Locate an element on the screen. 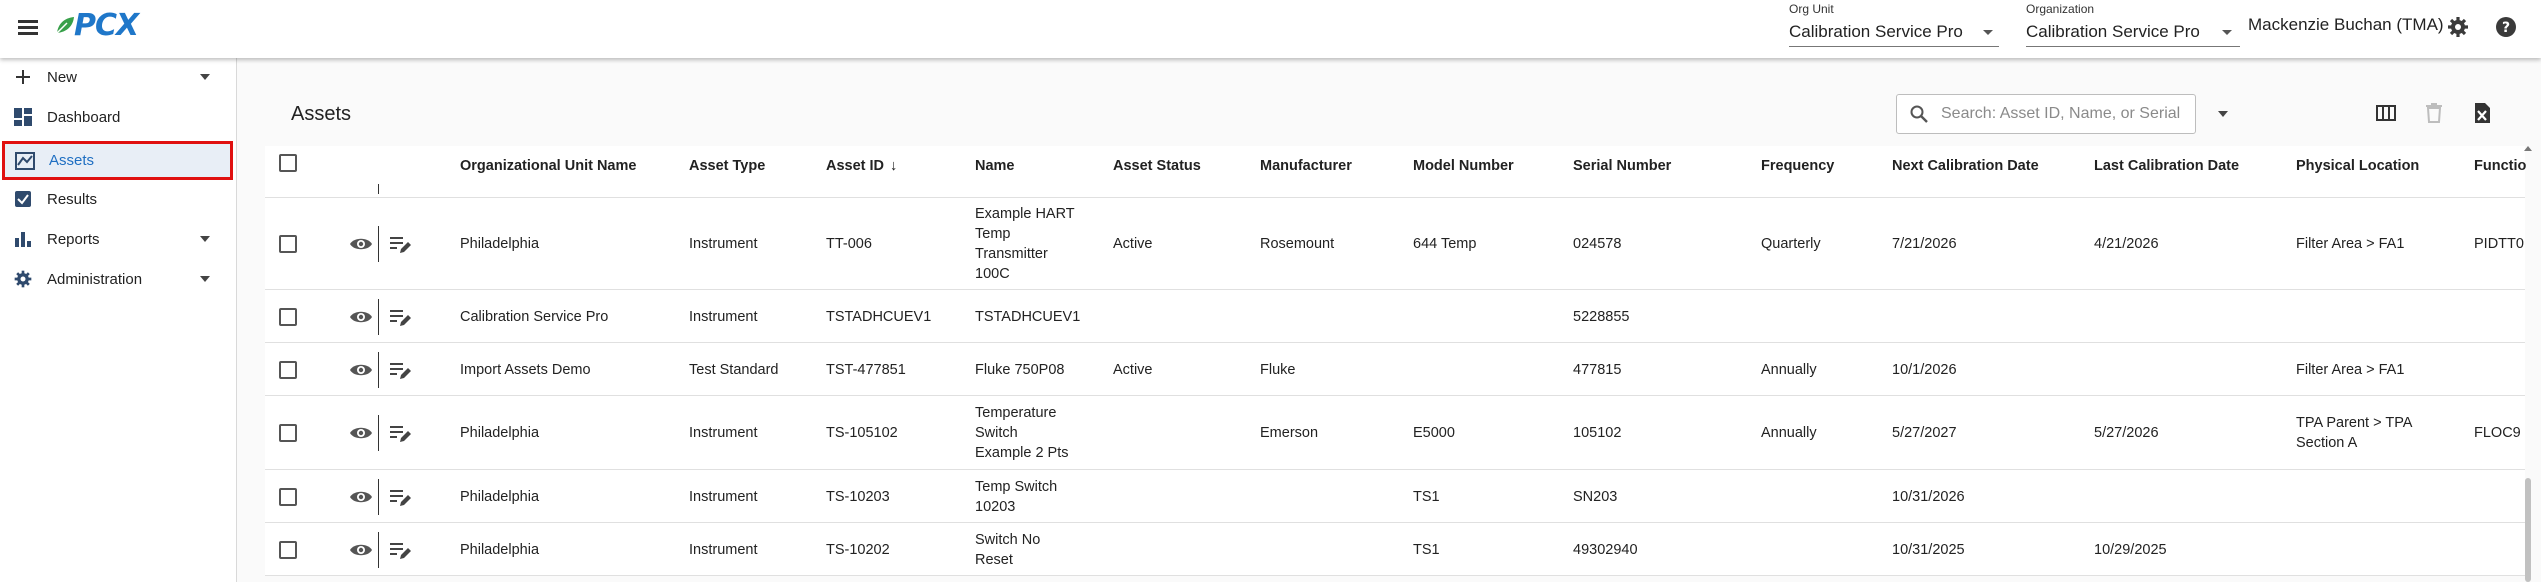 This screenshot has height=582, width=2541. org-unit-select: Org Unit Calibration Service Pro is located at coordinates (1894, 26).